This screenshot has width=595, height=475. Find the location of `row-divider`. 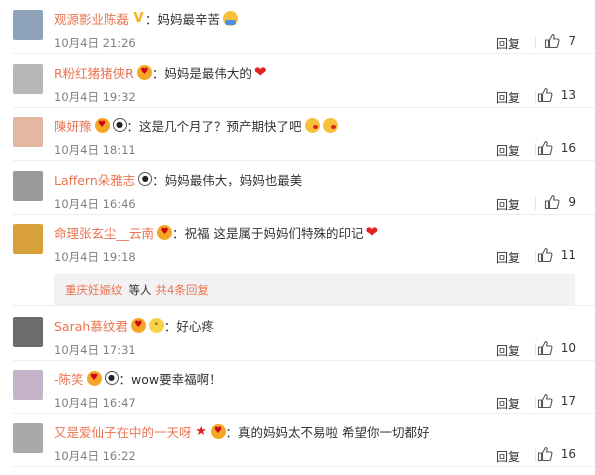

row-divider is located at coordinates (304, 305).